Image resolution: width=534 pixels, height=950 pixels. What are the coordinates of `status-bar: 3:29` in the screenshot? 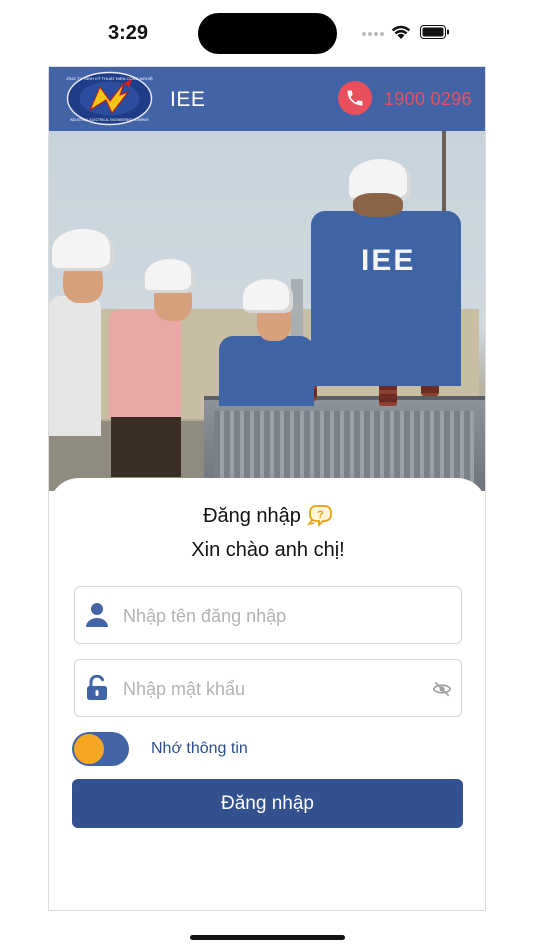 It's located at (267, 32).